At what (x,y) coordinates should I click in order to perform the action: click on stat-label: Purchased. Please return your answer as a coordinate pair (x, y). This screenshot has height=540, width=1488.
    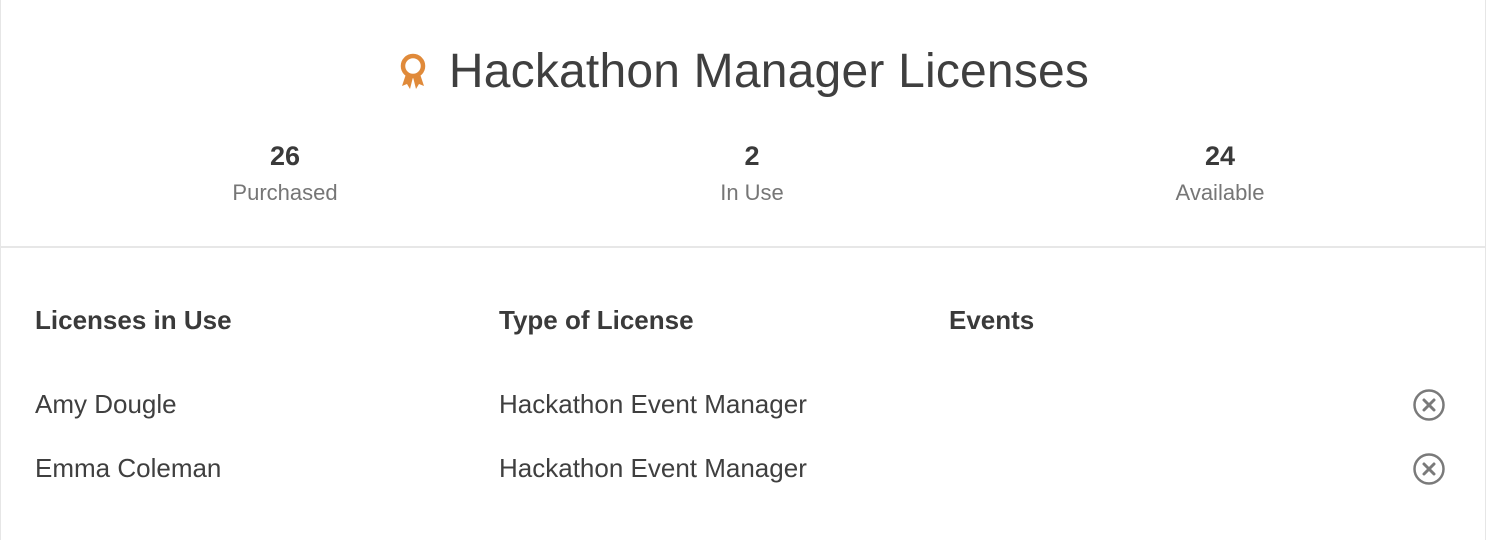
    Looking at the image, I should click on (285, 192).